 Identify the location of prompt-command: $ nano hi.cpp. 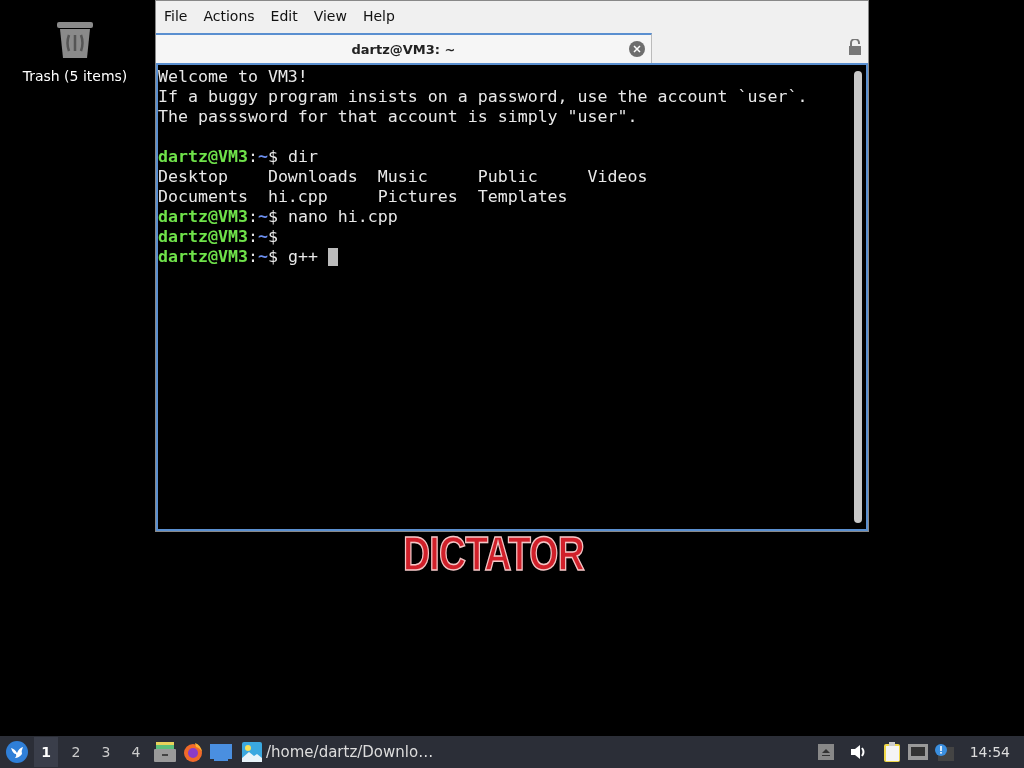
(332, 217).